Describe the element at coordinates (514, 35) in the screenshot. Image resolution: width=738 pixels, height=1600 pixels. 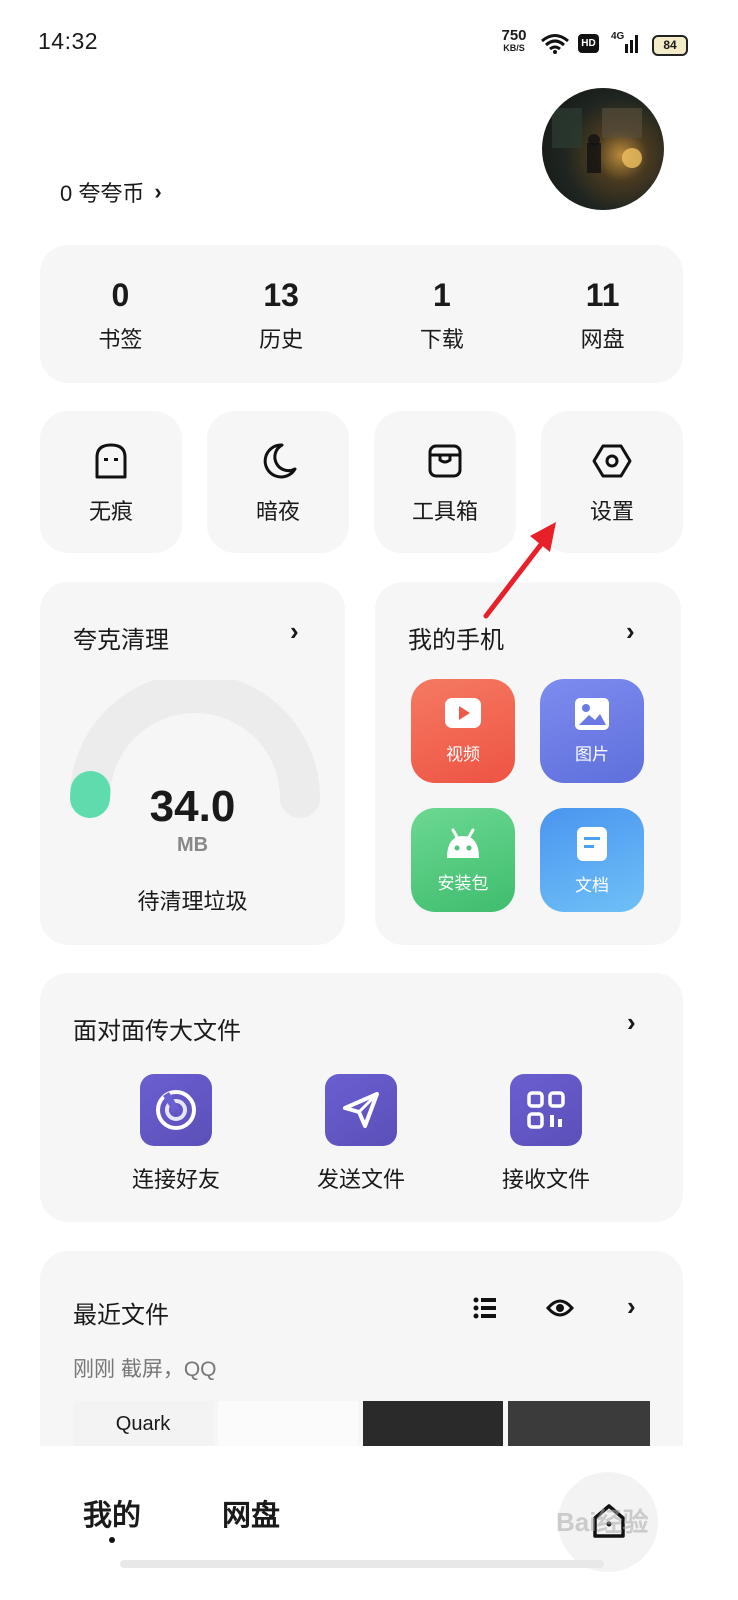
I see `net-speed-value: 750` at that location.